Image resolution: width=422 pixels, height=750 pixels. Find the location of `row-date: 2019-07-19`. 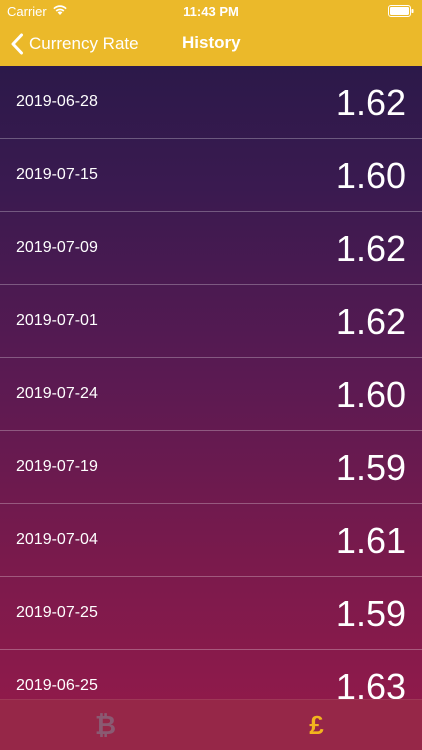

row-date: 2019-07-19 is located at coordinates (57, 466).